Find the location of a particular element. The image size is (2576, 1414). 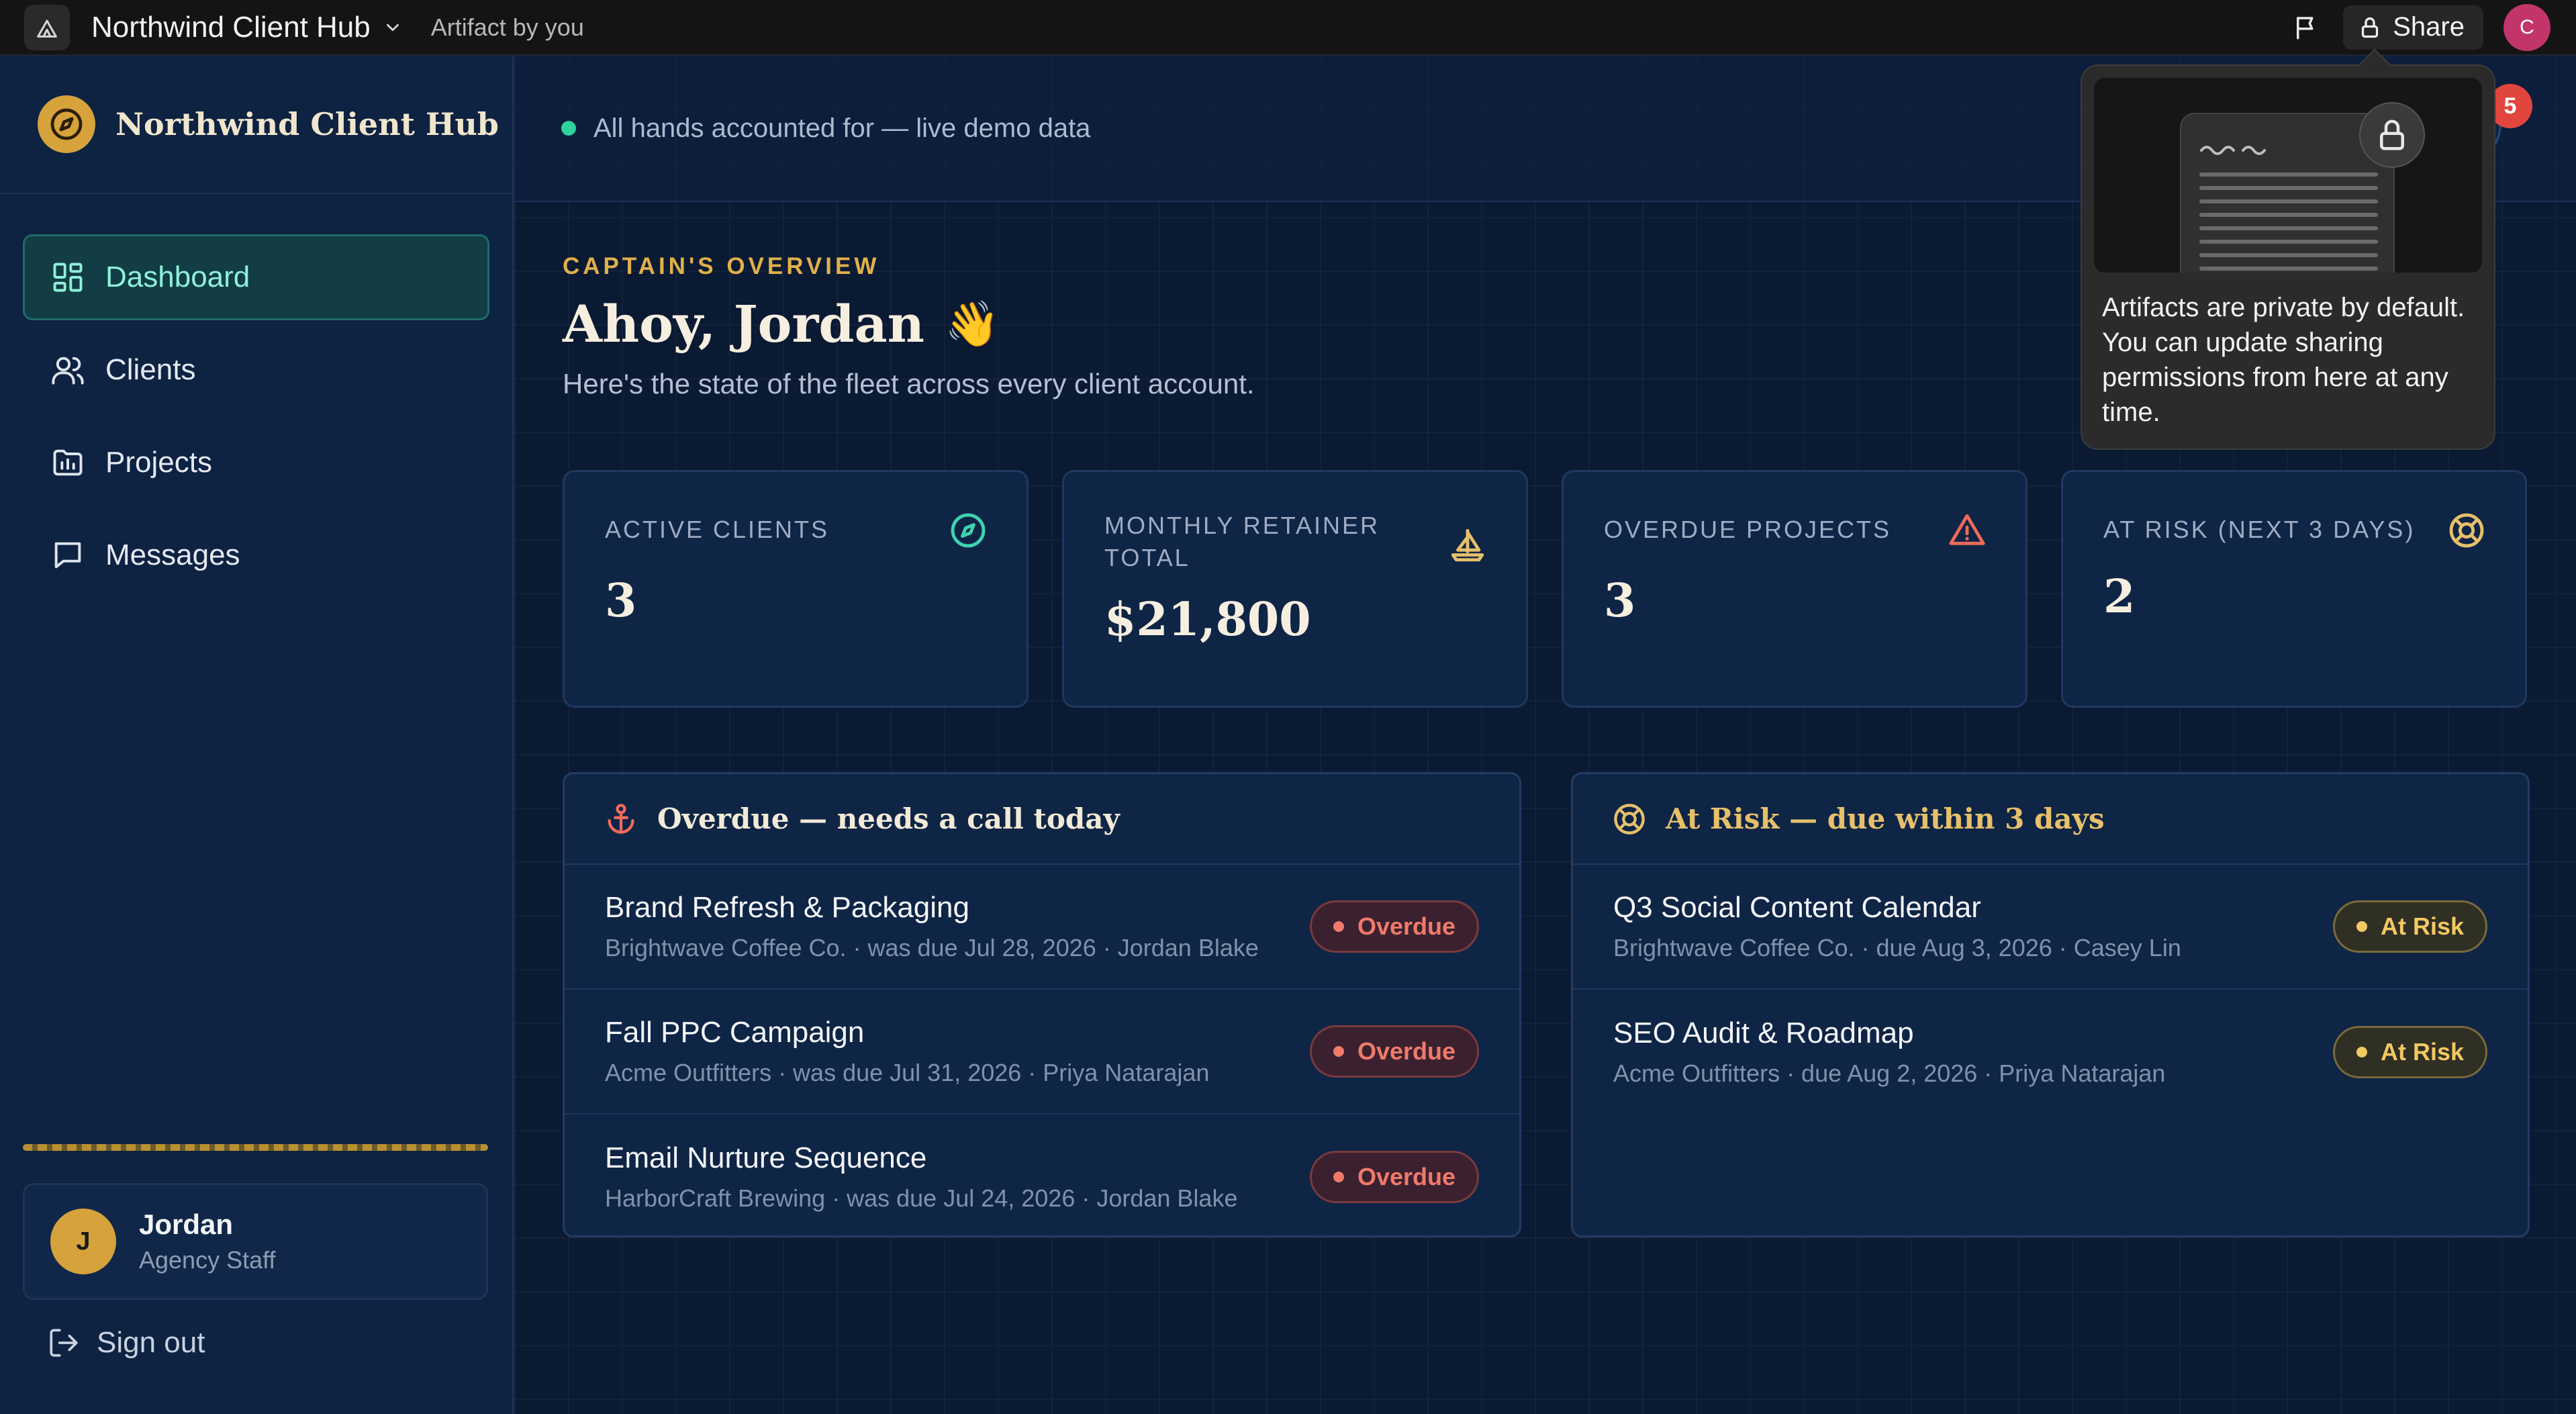

sidebar-nav: Dashboard Clients Projects Messages is located at coordinates (256, 396).